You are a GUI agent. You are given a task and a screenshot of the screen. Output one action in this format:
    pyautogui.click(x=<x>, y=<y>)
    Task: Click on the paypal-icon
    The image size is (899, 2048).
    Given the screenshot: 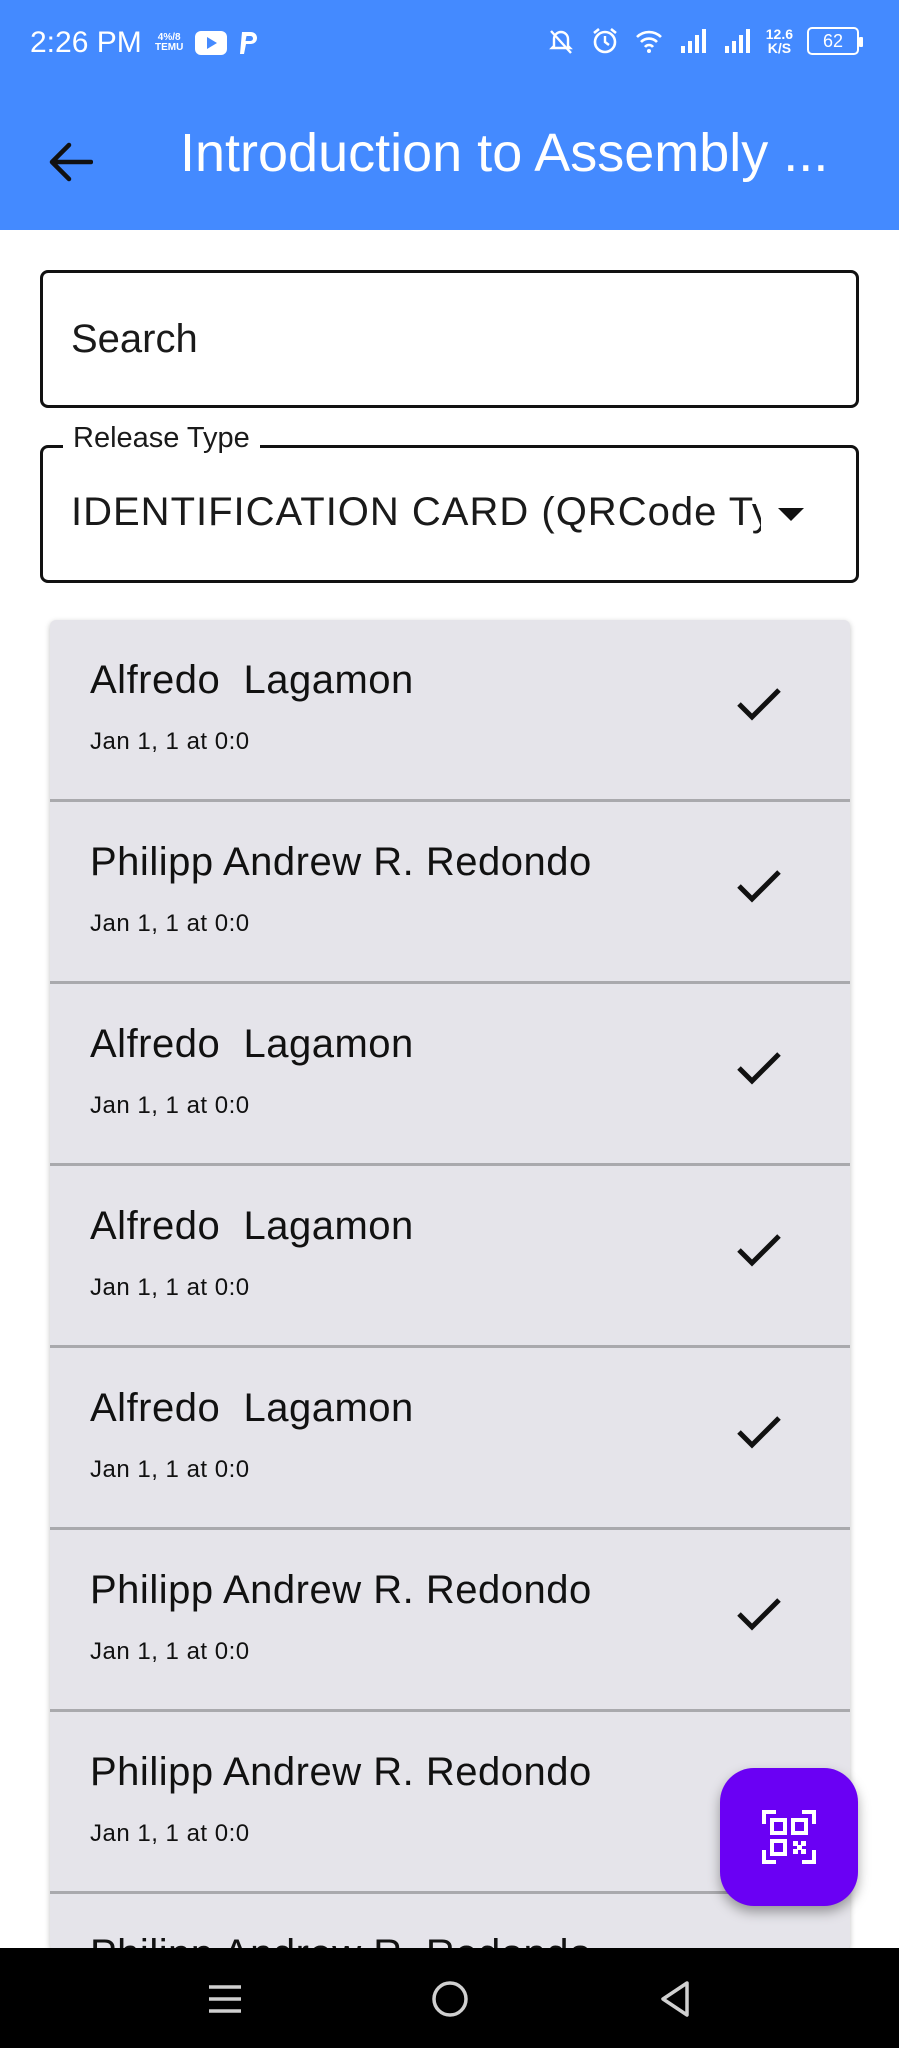 What is the action you would take?
    pyautogui.click(x=249, y=43)
    